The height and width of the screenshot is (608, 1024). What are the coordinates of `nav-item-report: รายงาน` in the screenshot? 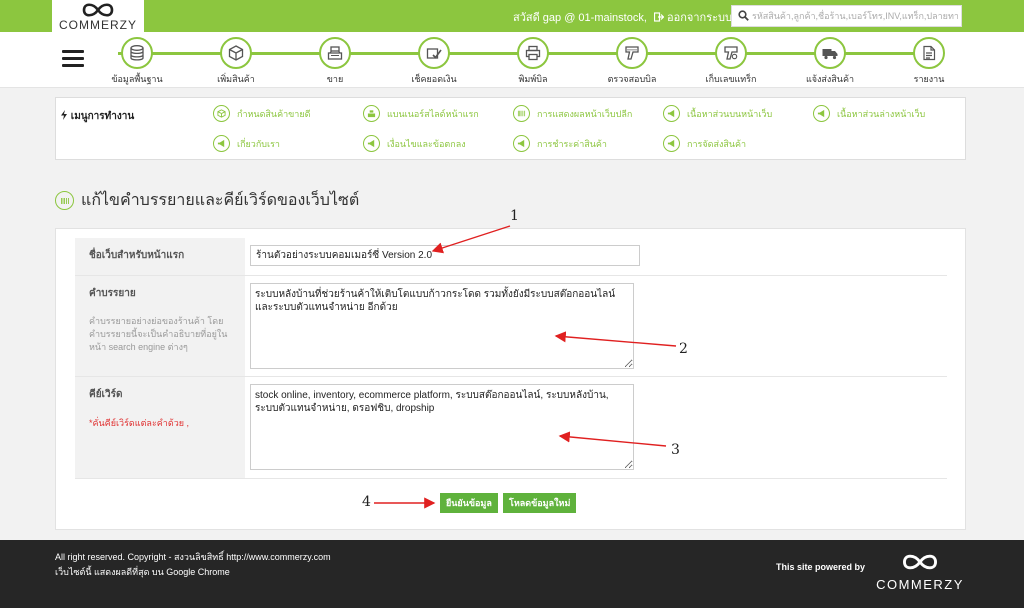 It's located at (929, 61).